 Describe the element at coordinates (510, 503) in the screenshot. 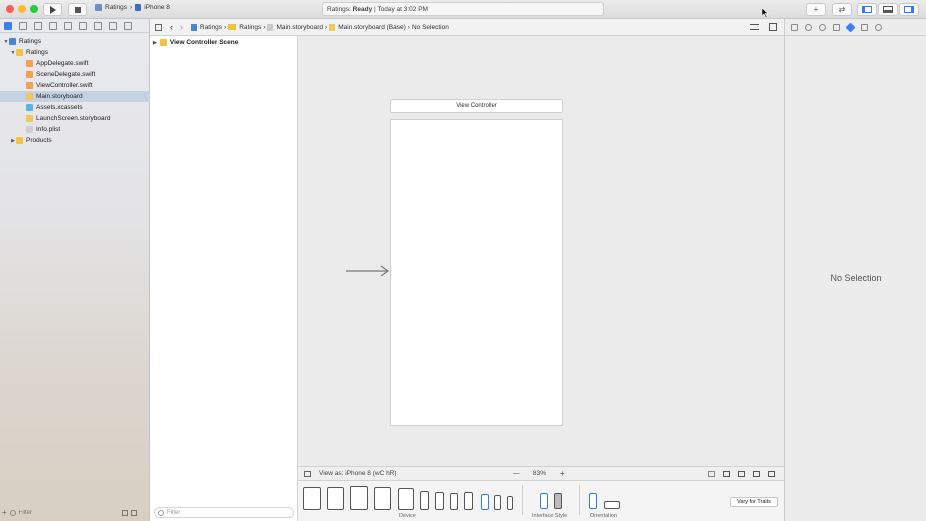

I see `device-iphone-4s-icon` at that location.